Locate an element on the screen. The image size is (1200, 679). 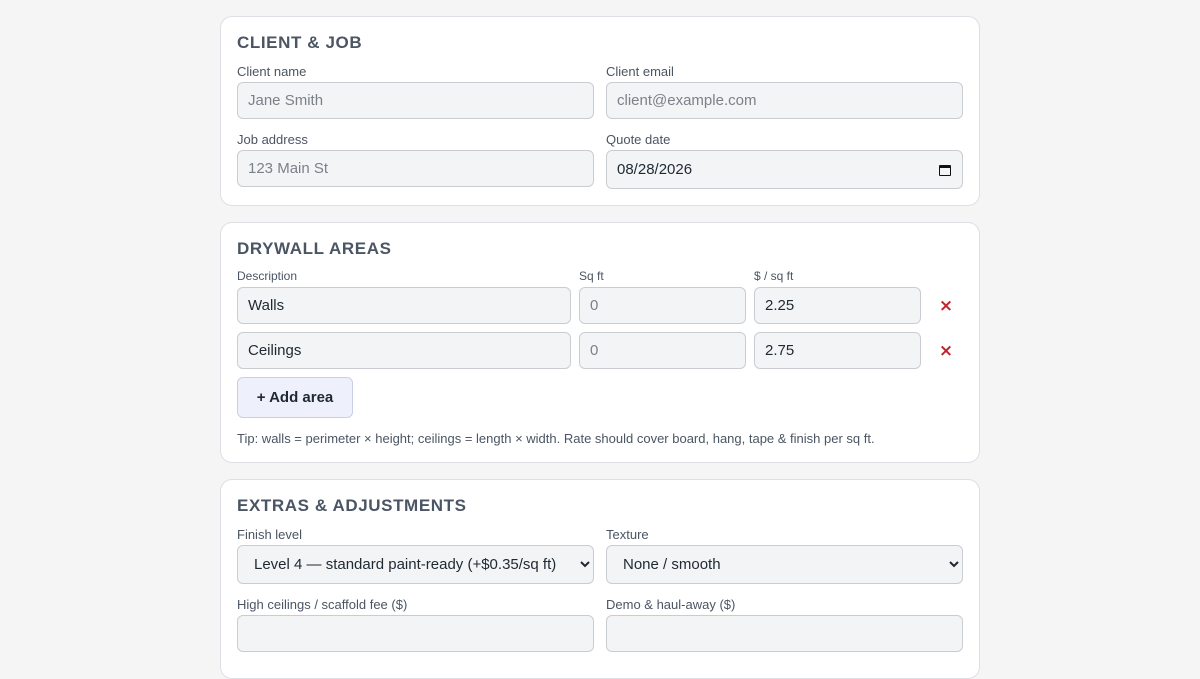
quote-date-input: 08/28/2026 is located at coordinates (784, 169).